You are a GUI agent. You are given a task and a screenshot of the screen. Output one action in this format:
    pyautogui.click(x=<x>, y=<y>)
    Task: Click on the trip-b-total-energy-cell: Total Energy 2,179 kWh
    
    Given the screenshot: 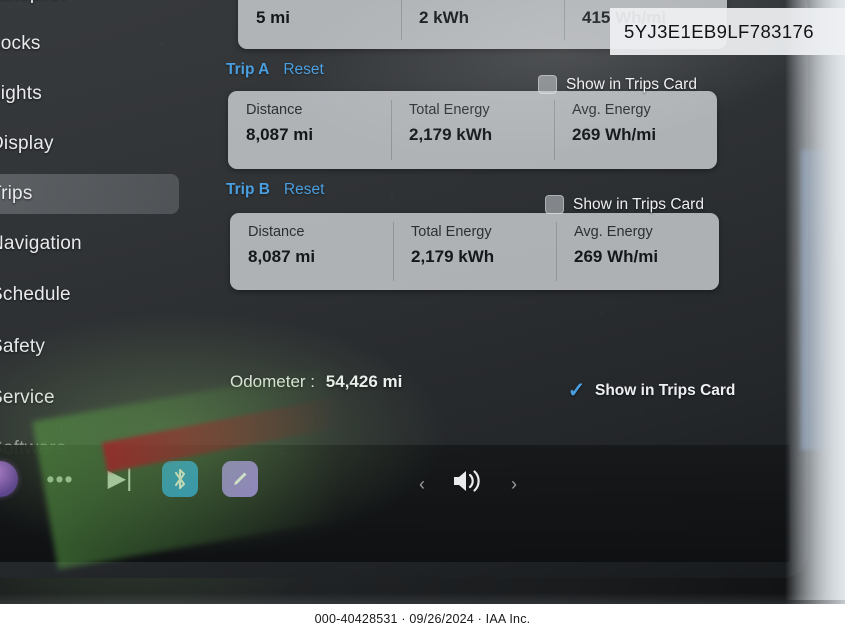 What is the action you would take?
    pyautogui.click(x=474, y=251)
    